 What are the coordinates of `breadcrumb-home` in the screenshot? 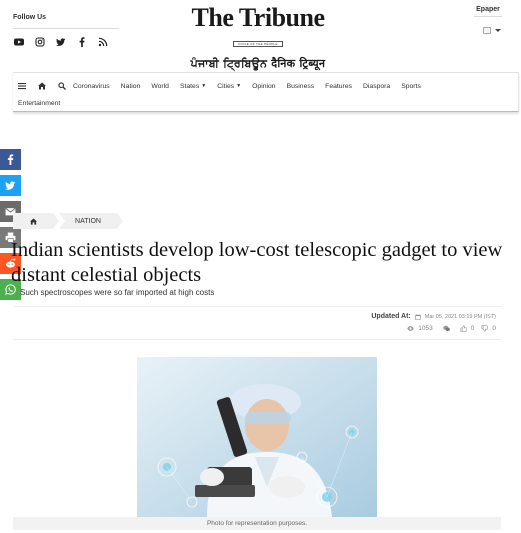 It's located at (36, 221).